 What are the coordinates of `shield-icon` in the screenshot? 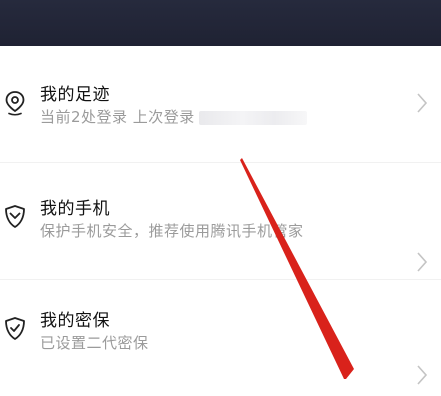 It's located at (15, 216).